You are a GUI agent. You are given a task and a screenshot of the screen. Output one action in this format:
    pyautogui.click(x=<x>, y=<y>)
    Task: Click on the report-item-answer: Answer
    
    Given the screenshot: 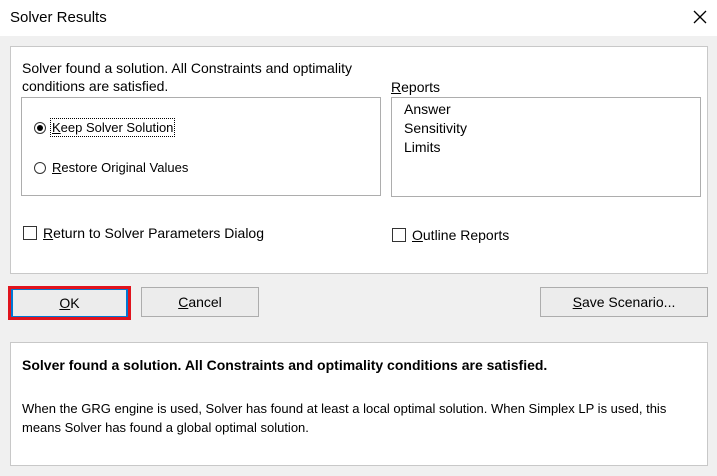 What is the action you would take?
    pyautogui.click(x=427, y=109)
    